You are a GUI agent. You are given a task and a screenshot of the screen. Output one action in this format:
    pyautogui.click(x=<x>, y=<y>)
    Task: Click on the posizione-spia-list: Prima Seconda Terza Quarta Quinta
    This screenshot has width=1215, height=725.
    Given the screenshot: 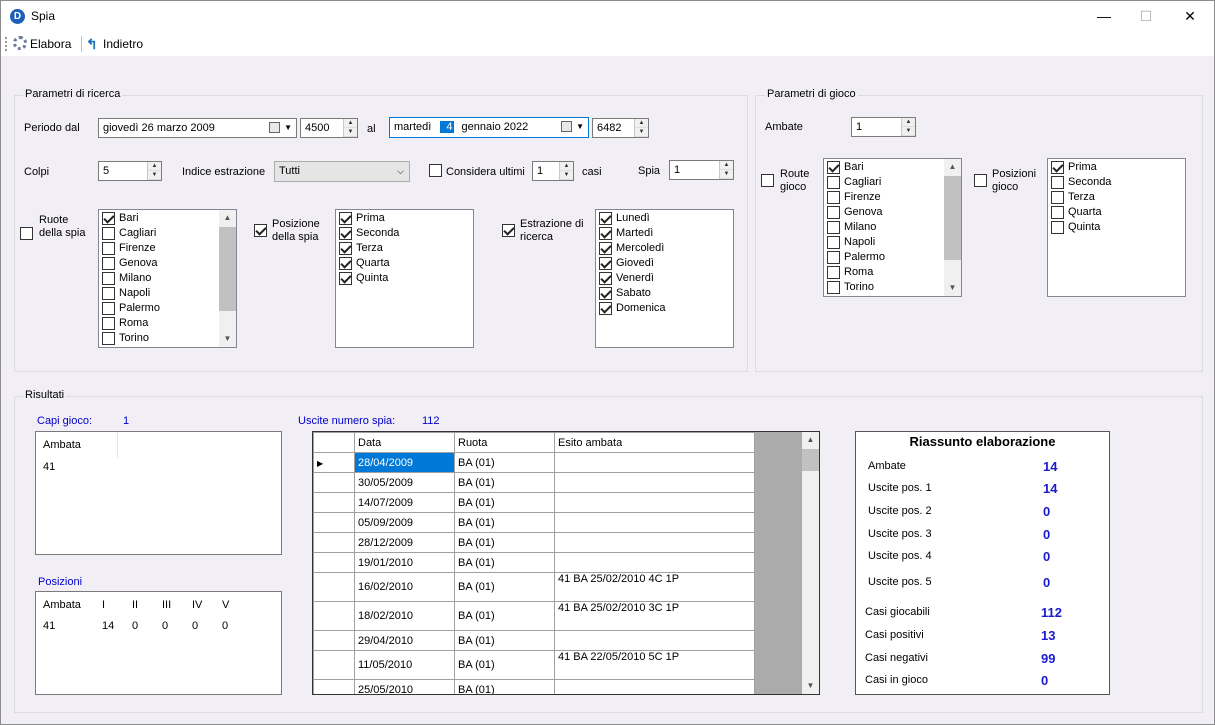 What is the action you would take?
    pyautogui.click(x=404, y=278)
    